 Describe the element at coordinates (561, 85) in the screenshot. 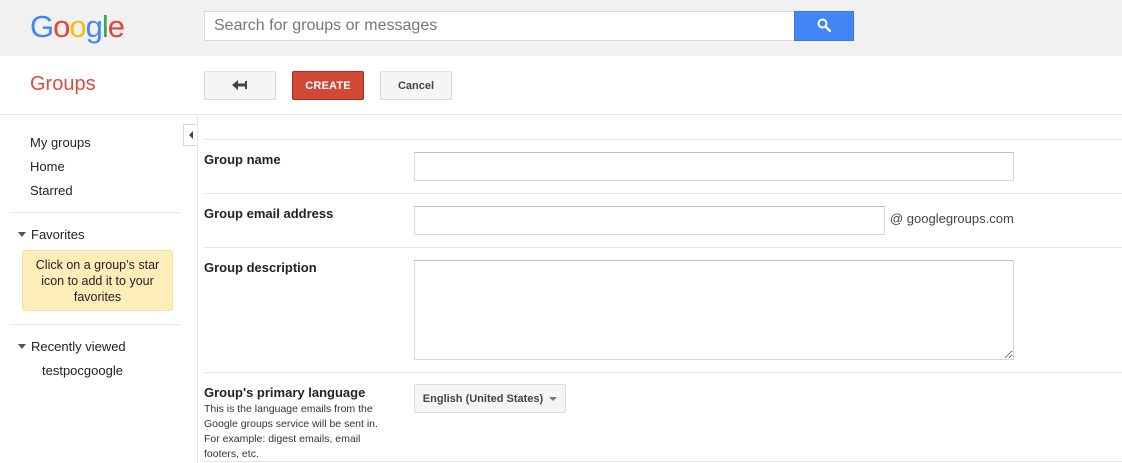

I see `action-bar: Groups CREATE Cancel` at that location.